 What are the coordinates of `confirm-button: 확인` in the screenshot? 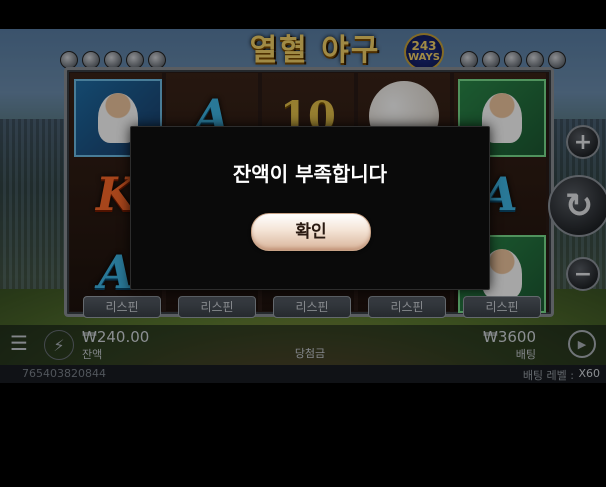 It's located at (311, 232).